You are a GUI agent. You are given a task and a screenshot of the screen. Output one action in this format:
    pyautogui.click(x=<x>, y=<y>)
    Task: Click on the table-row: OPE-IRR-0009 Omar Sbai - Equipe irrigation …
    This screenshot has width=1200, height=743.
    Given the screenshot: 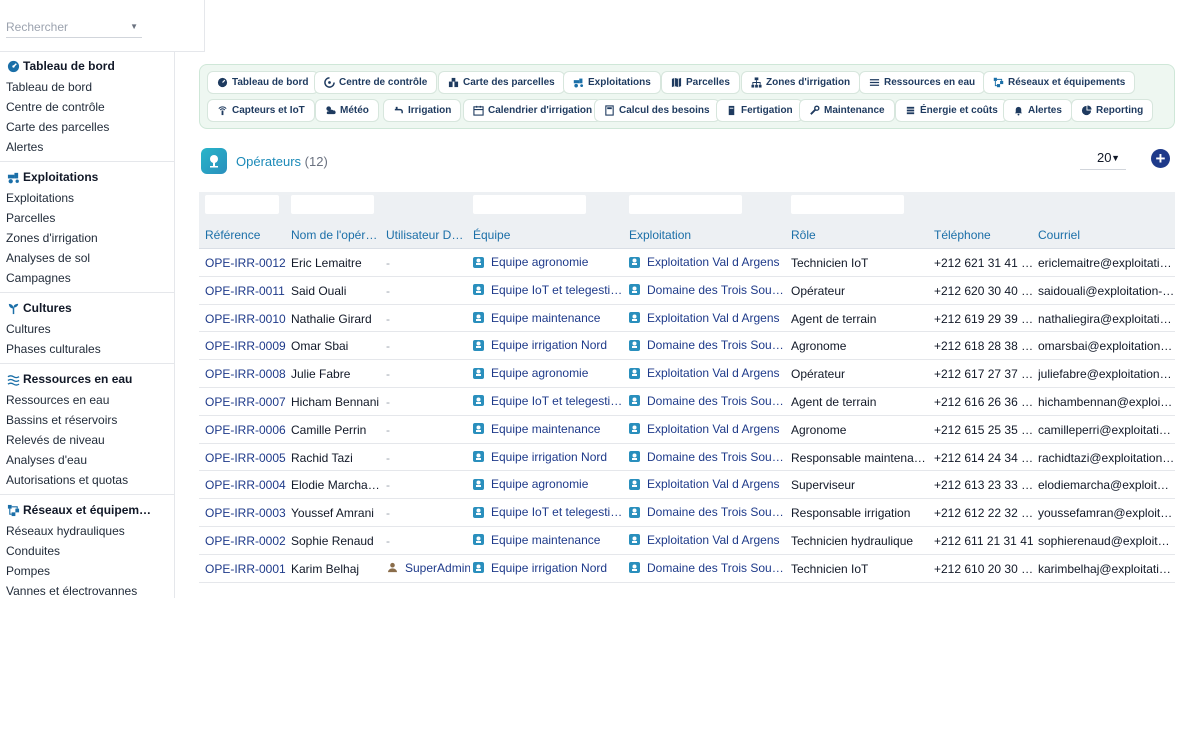 What is the action you would take?
    pyautogui.click(x=687, y=346)
    